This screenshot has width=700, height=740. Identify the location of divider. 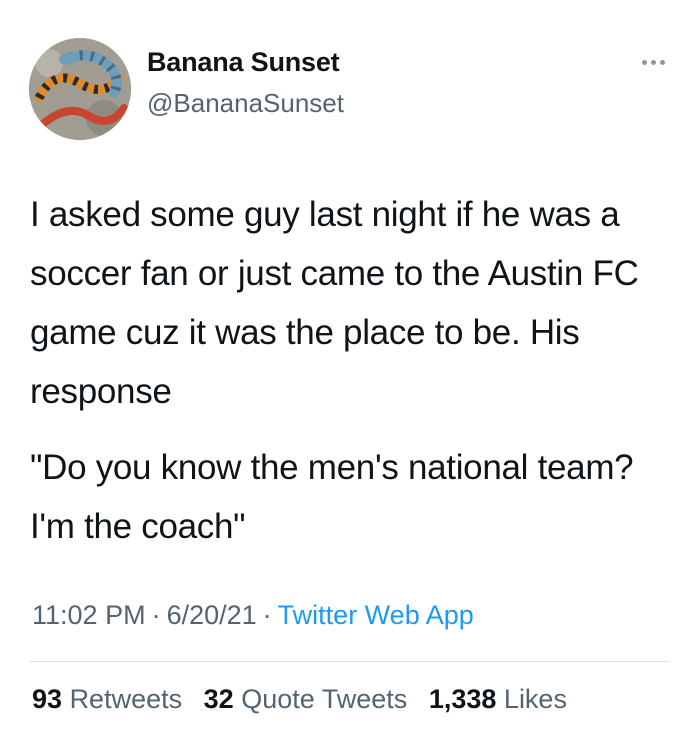
(350, 661).